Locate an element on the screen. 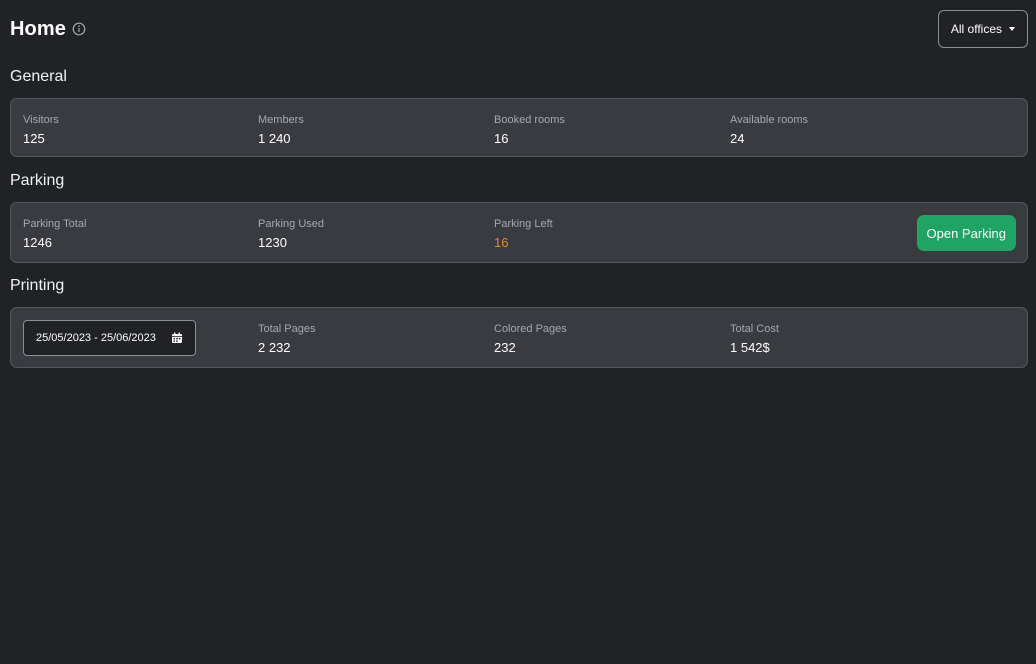 This screenshot has width=1036, height=664. section-title-parking: Parking is located at coordinates (37, 180).